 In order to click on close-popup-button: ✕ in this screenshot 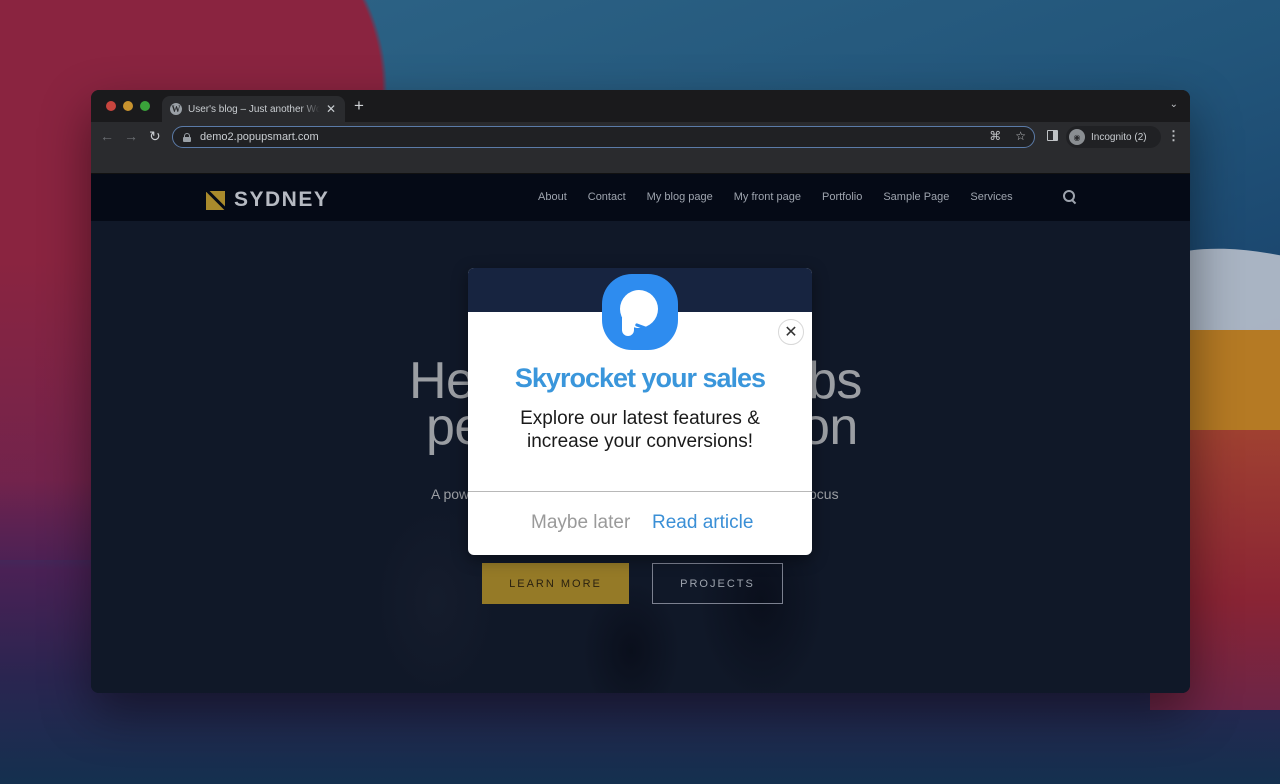, I will do `click(791, 332)`.